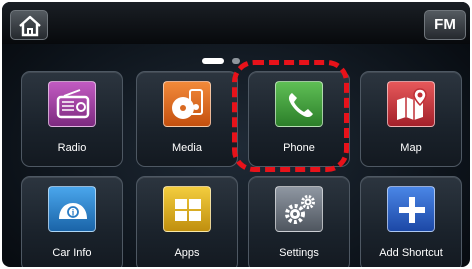 This screenshot has height=269, width=472. What do you see at coordinates (187, 209) in the screenshot?
I see `apps-icon` at bounding box center [187, 209].